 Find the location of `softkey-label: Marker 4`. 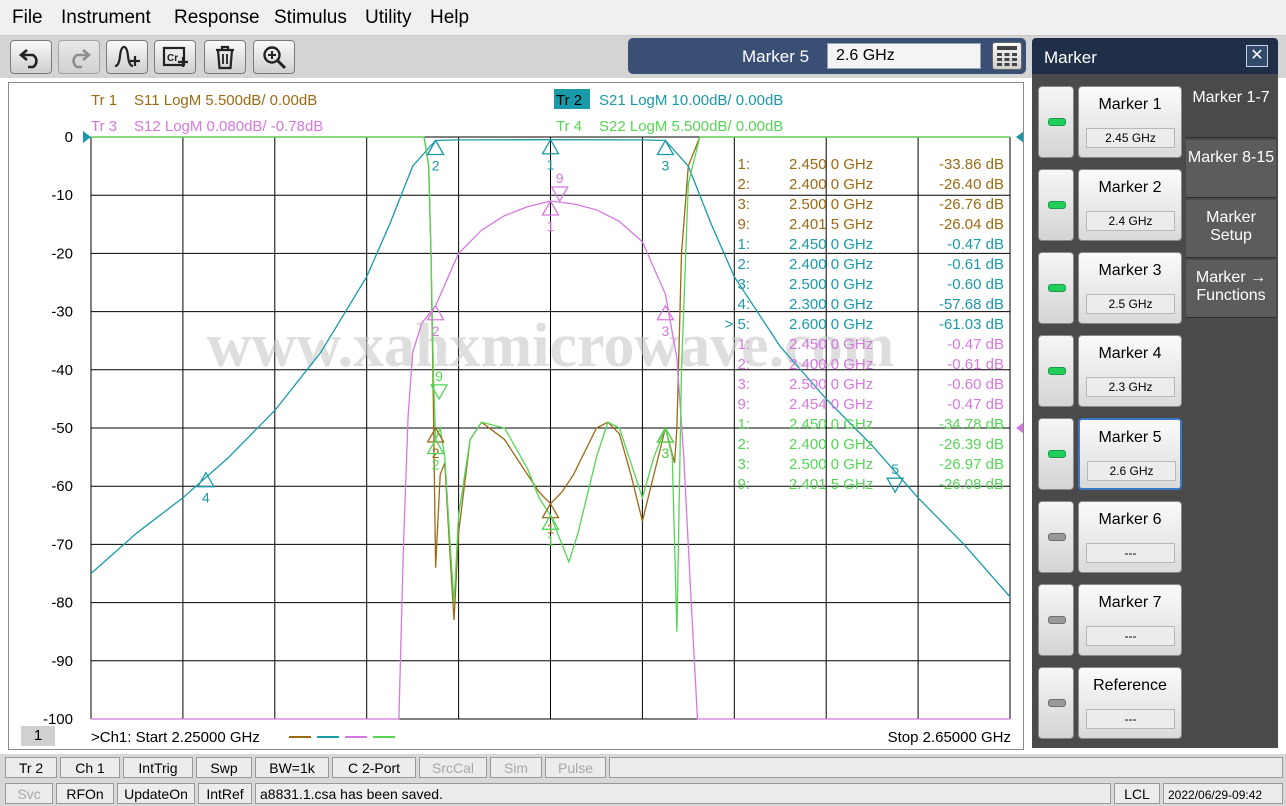

softkey-label: Marker 4 is located at coordinates (1130, 353).